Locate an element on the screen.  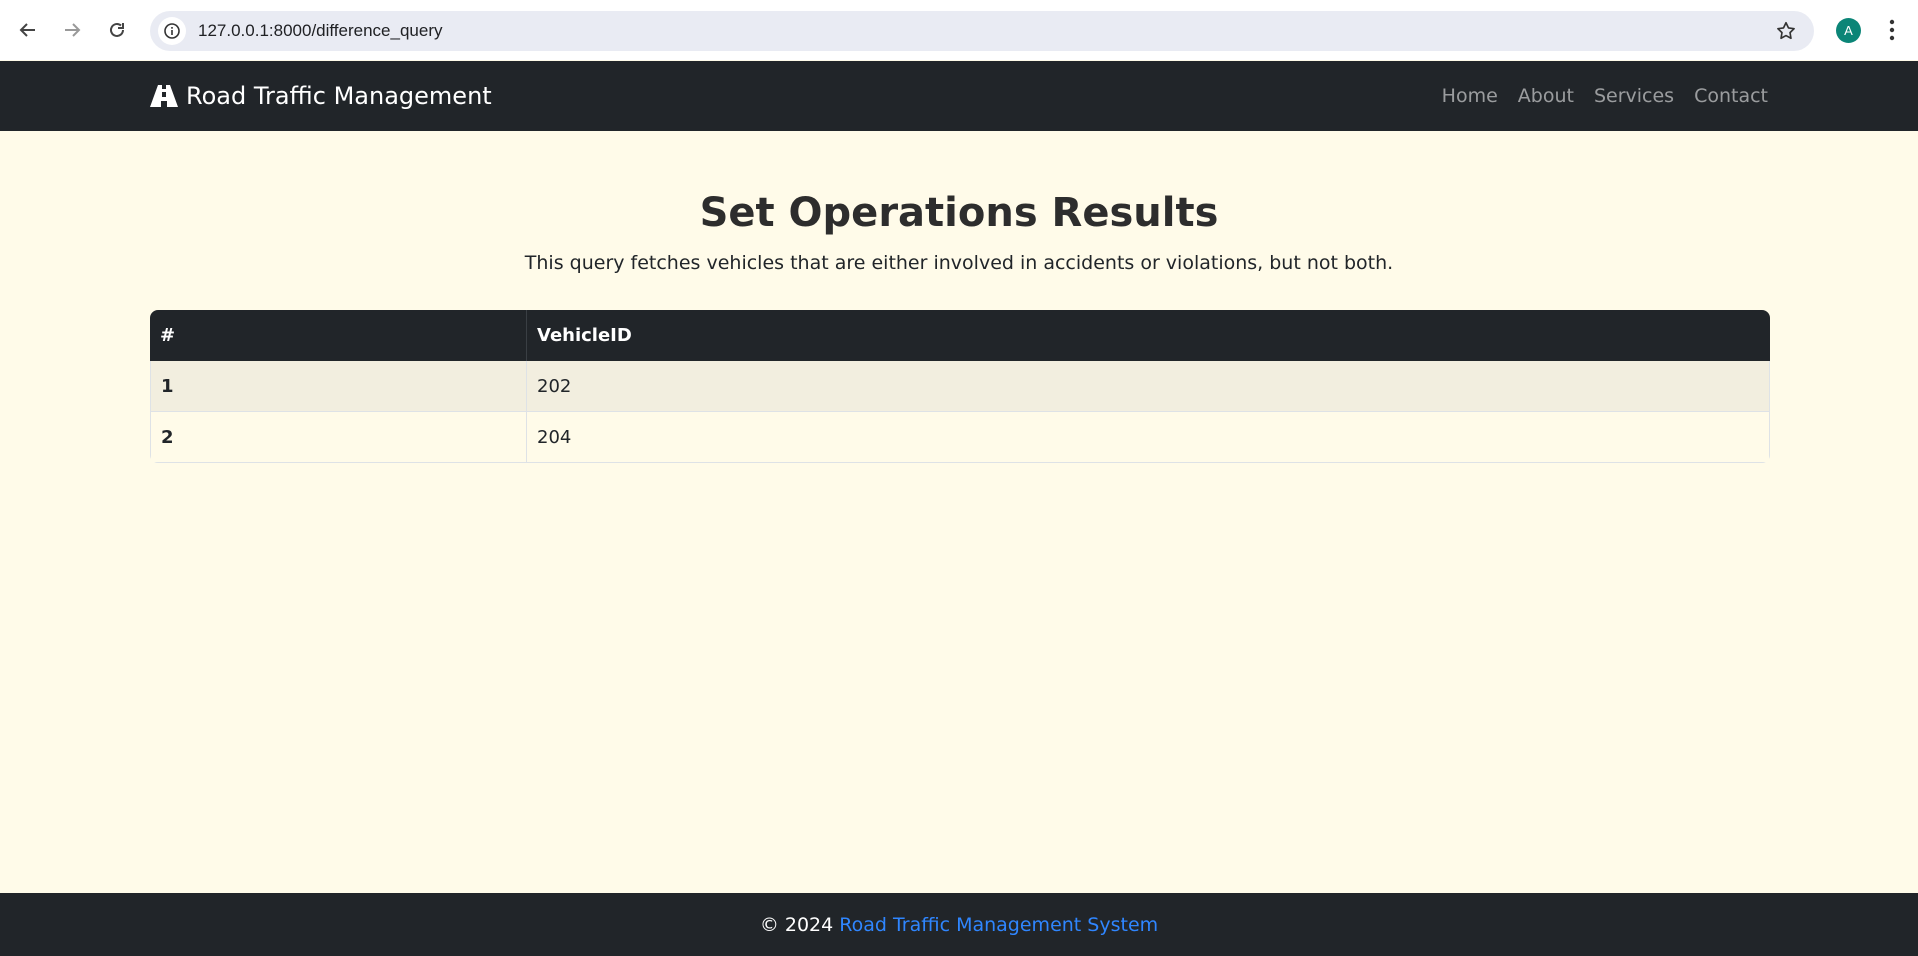
table-row: 2 204 is located at coordinates (960, 437).